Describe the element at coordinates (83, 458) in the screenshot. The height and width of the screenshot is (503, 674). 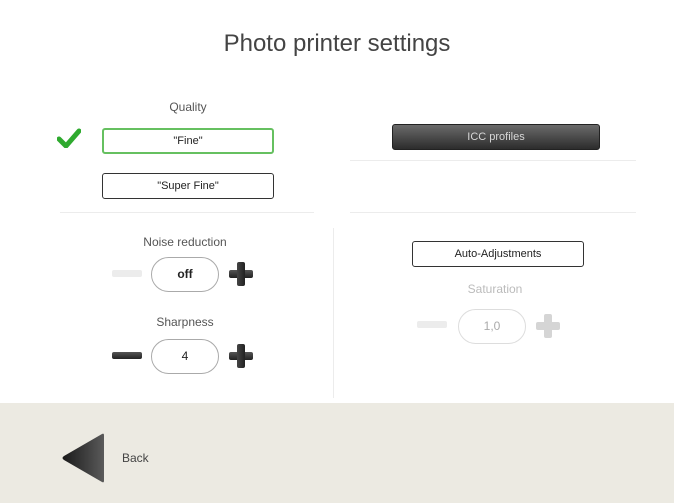
I see `back-arrow-icon` at that location.